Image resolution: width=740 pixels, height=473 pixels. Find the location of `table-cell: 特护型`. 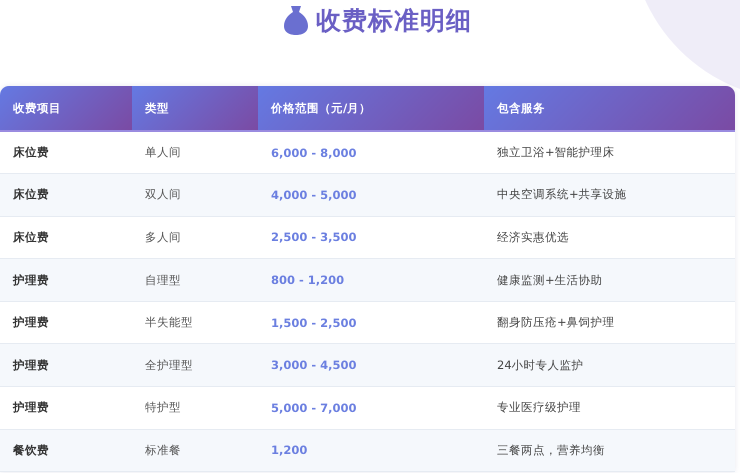

table-cell: 特护型 is located at coordinates (195, 408).